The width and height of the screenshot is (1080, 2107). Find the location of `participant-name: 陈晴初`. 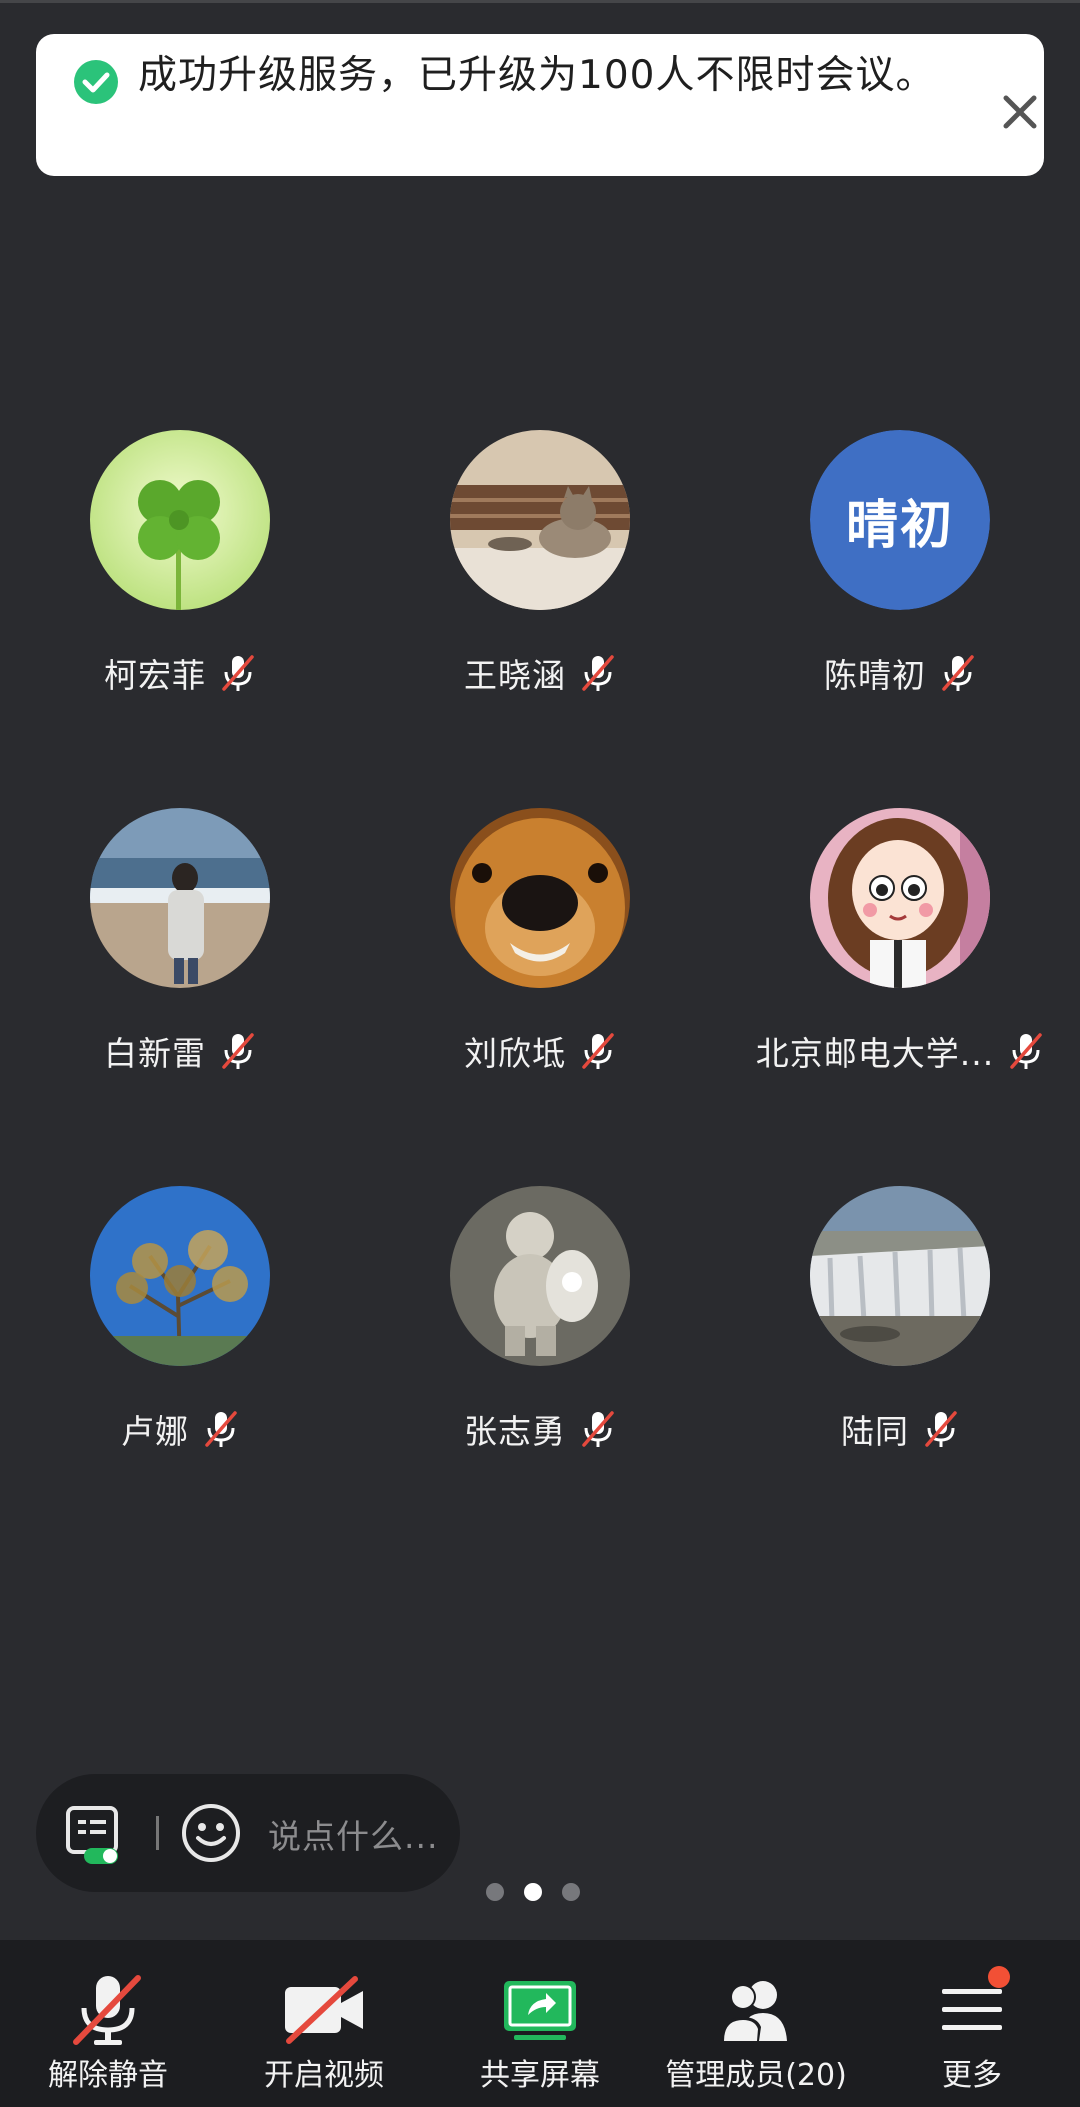

participant-name: 陈晴初 is located at coordinates (875, 675).